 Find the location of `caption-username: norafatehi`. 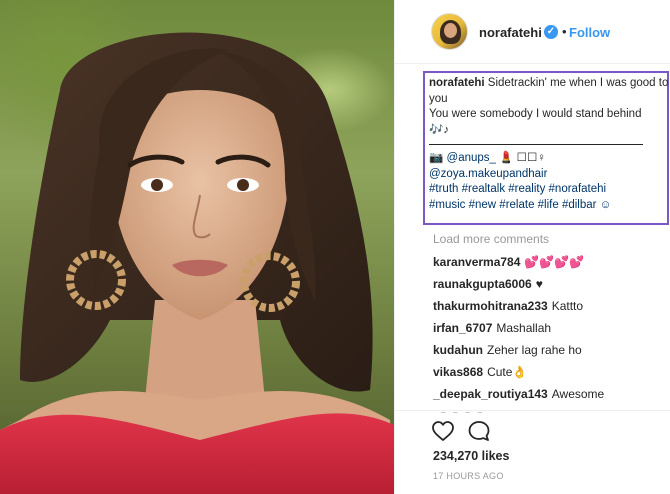

caption-username: norafatehi is located at coordinates (457, 83).